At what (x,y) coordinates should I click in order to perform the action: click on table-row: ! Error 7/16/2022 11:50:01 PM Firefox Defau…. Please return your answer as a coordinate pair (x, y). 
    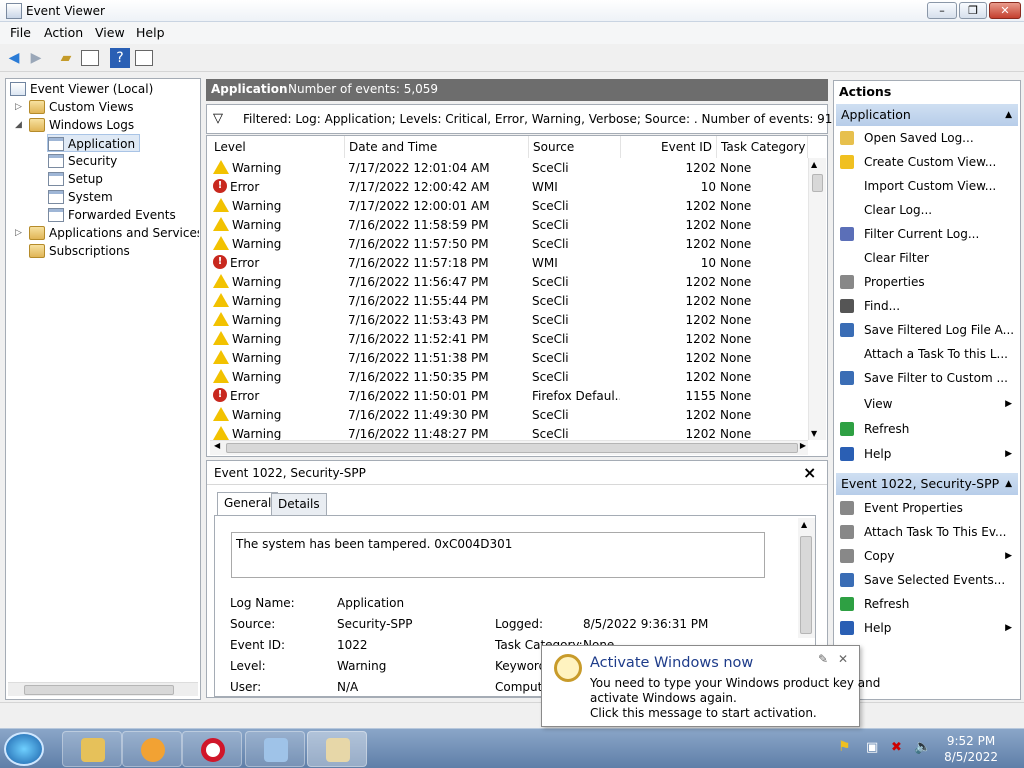
    Looking at the image, I should click on (509, 396).